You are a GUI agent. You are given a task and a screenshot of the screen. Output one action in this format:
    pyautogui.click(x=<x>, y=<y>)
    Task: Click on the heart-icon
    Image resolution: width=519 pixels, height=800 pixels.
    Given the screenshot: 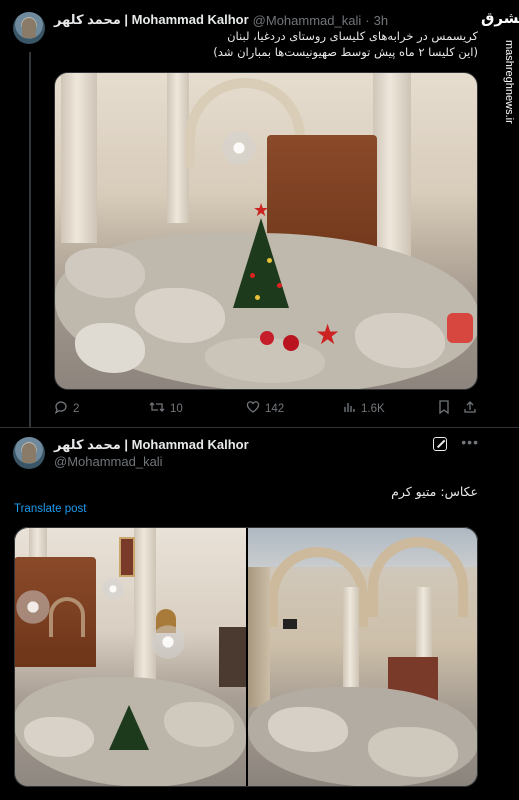 What is the action you would take?
    pyautogui.click(x=253, y=408)
    